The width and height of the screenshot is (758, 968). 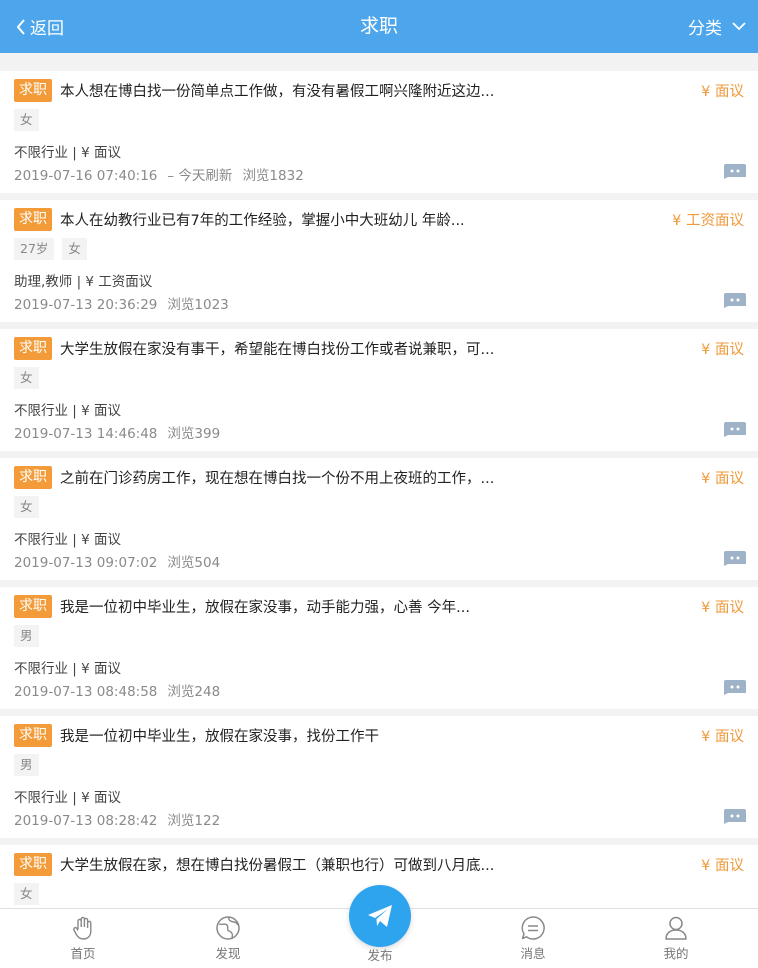 I want to click on tab-home: 首页, so click(x=83, y=938).